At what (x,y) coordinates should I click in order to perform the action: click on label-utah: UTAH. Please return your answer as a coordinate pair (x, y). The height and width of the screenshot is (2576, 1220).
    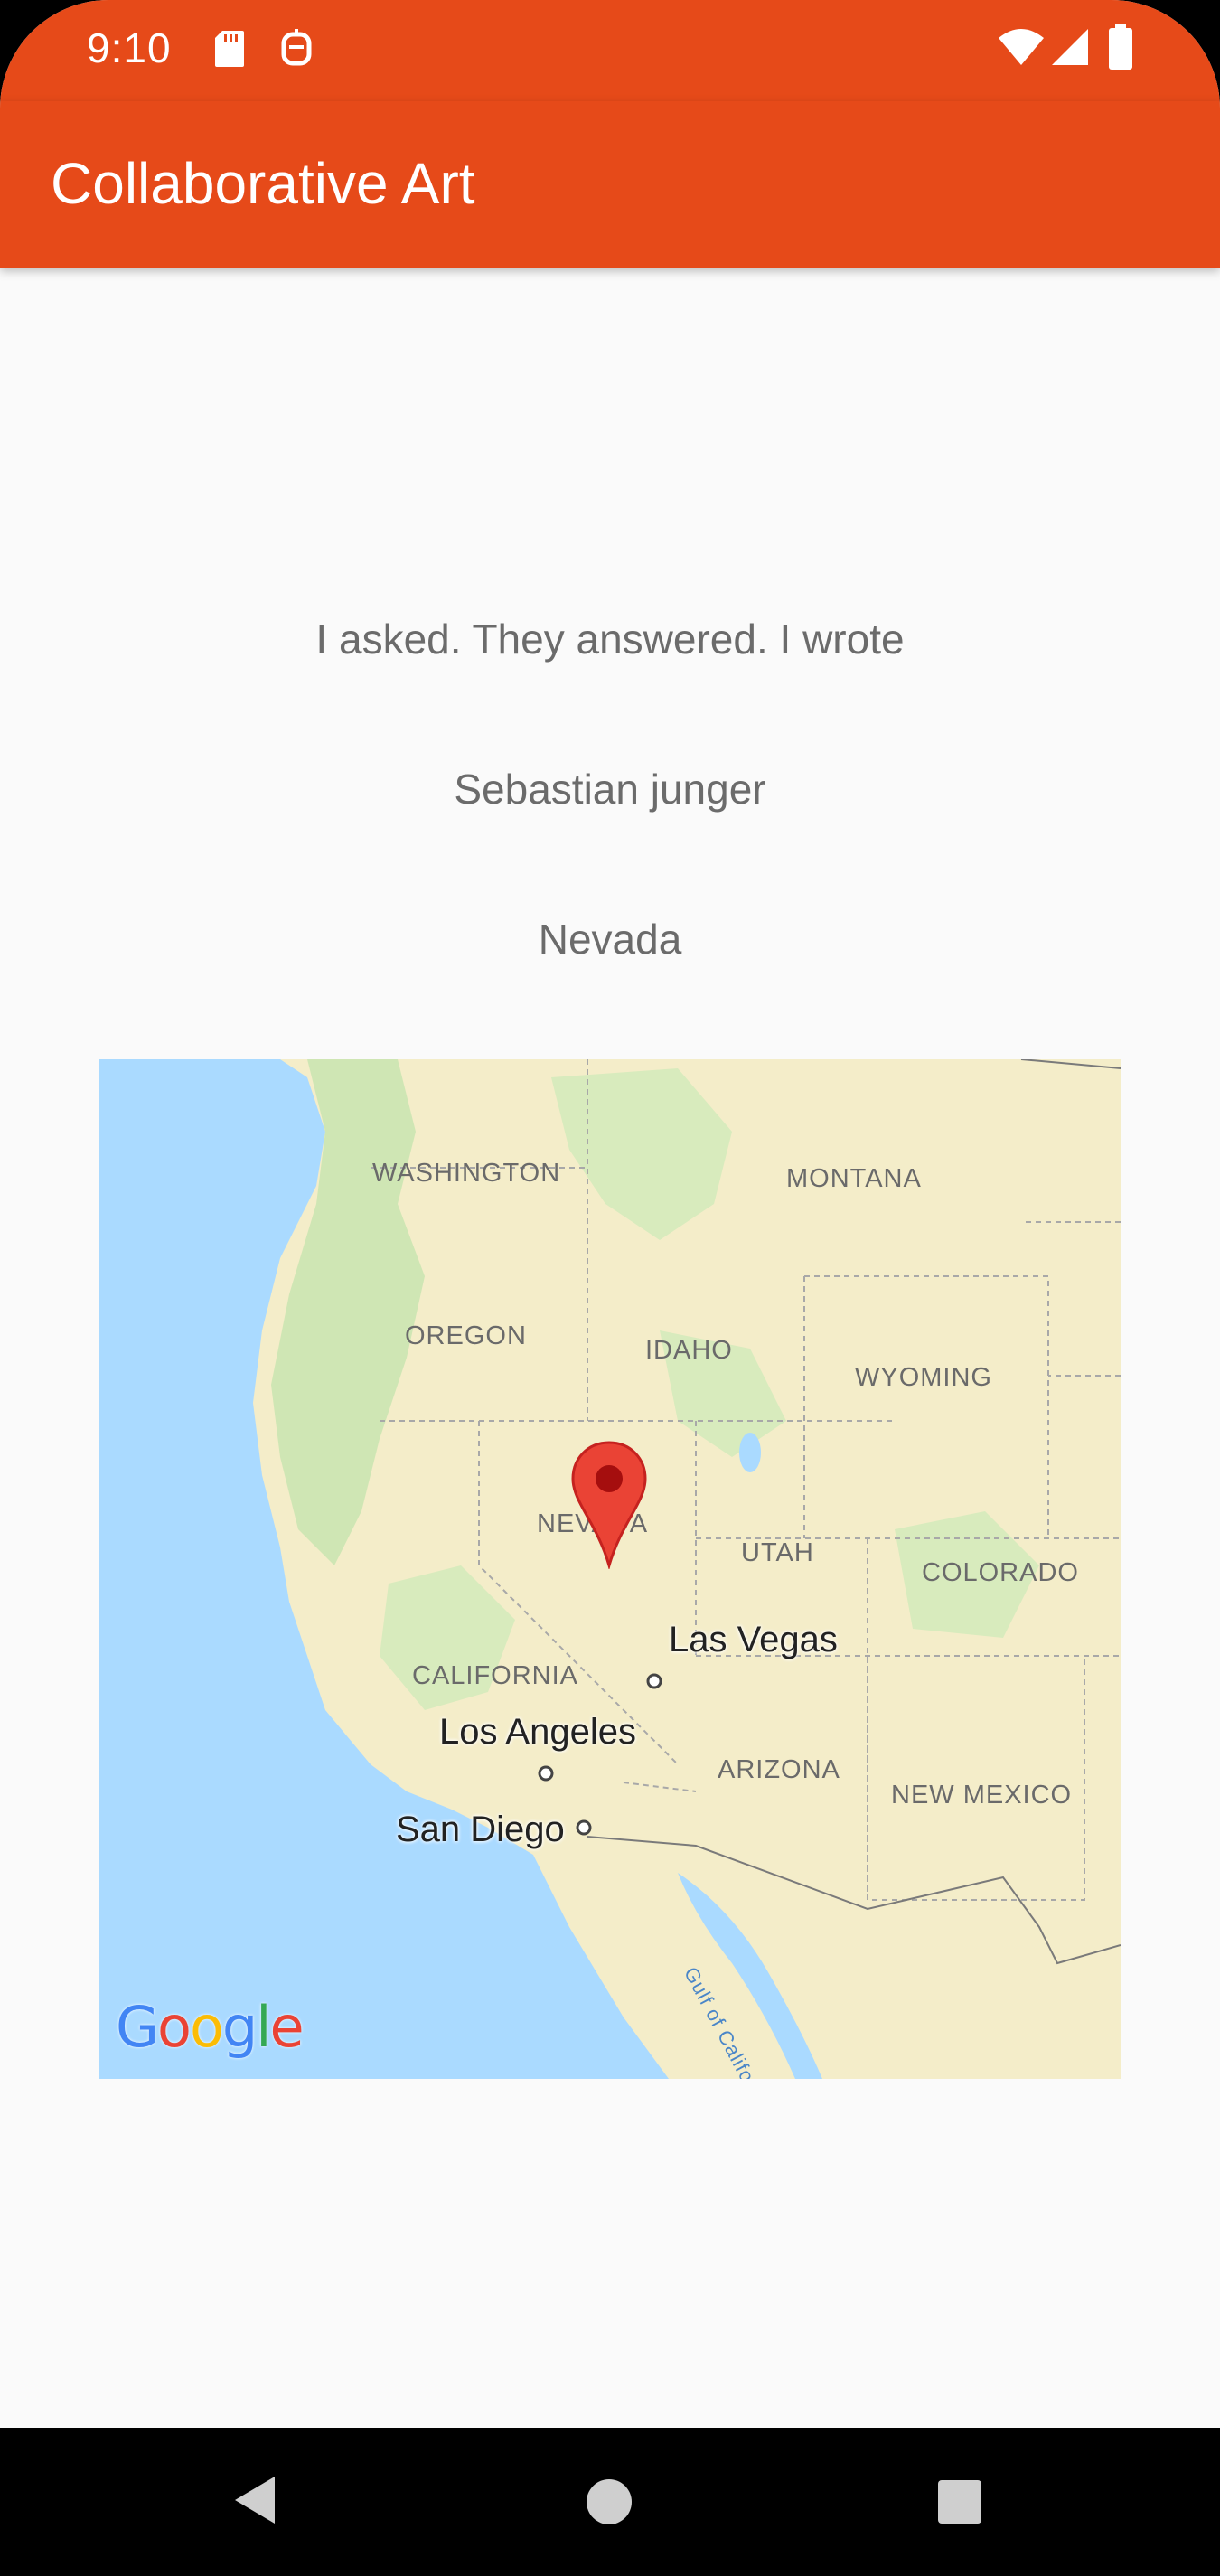
    Looking at the image, I should click on (777, 1552).